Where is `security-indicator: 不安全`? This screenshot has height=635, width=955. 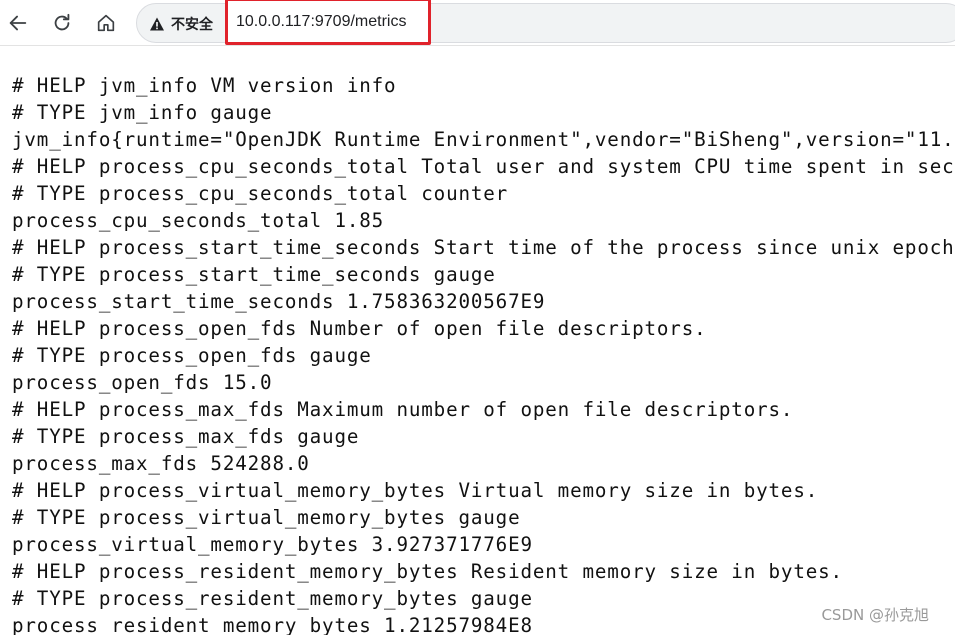 security-indicator: 不安全 is located at coordinates (181, 24).